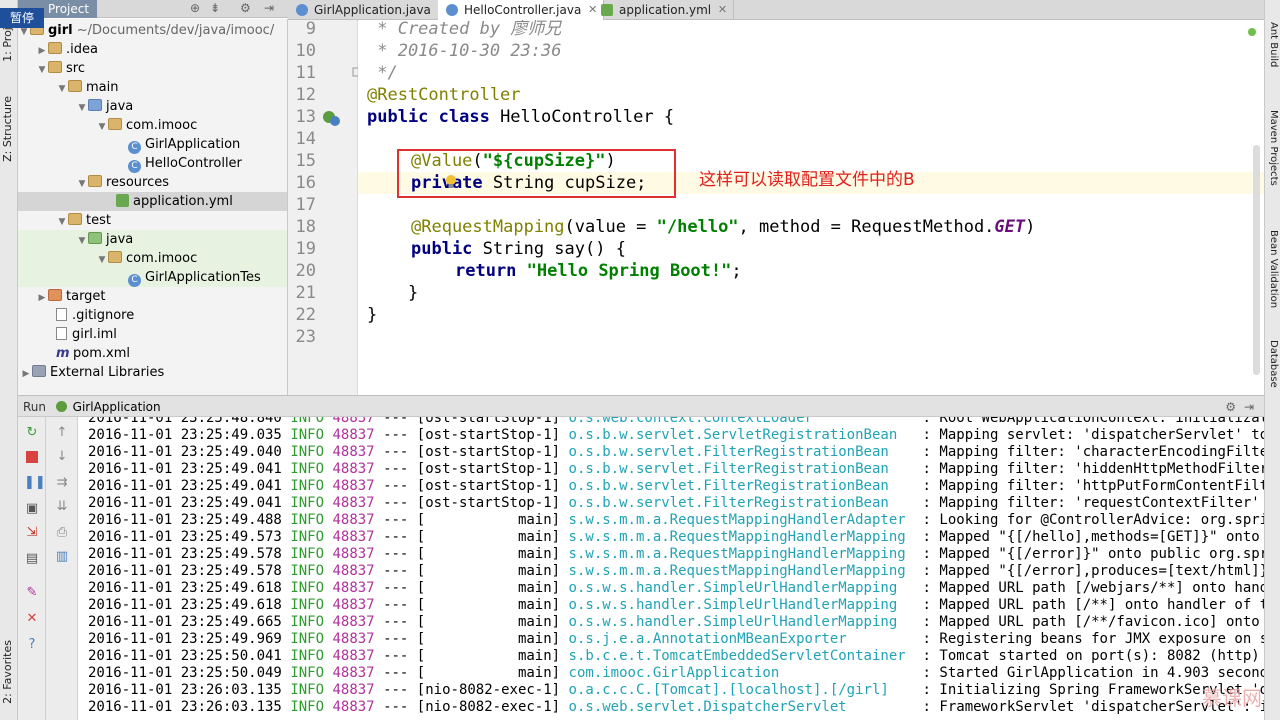 Image resolution: width=1280 pixels, height=720 pixels. Describe the element at coordinates (62, 507) in the screenshot. I see `scroll-to-end-icon: ⇊` at that location.